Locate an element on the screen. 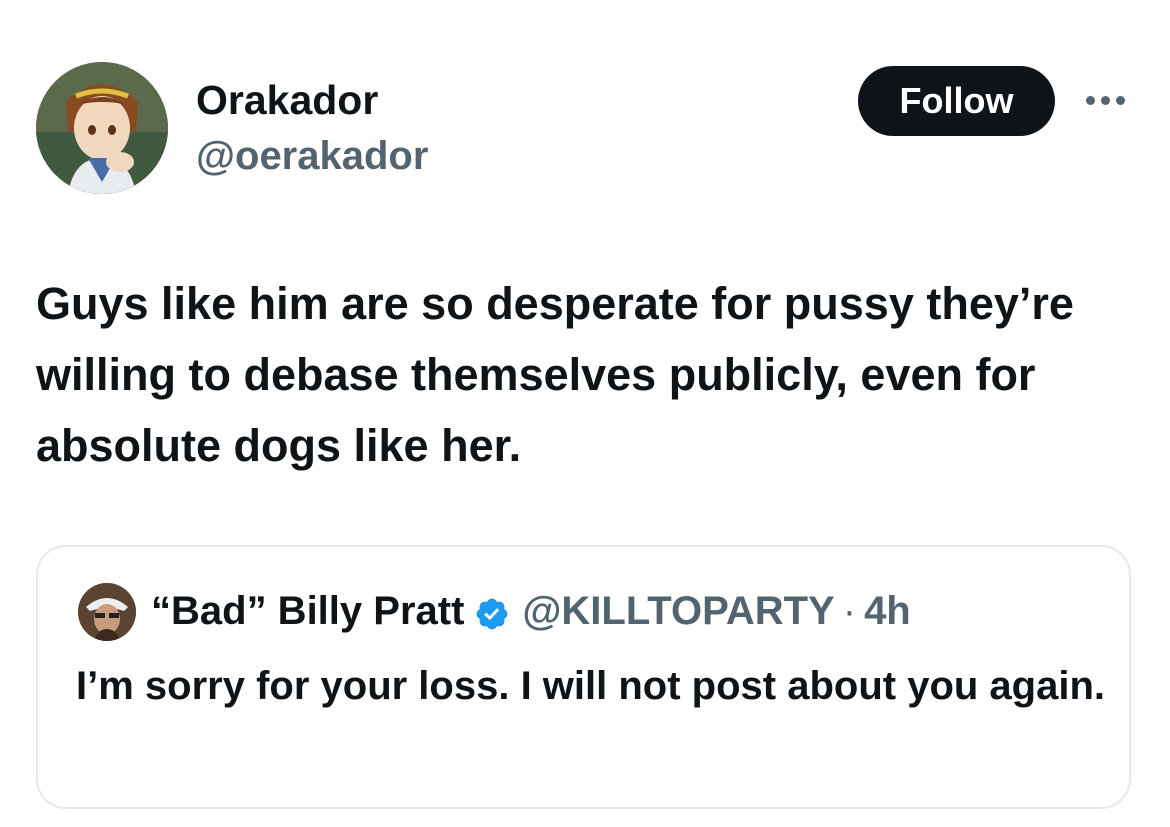 This screenshot has width=1170, height=827. author-display-name: Orakador is located at coordinates (287, 100).